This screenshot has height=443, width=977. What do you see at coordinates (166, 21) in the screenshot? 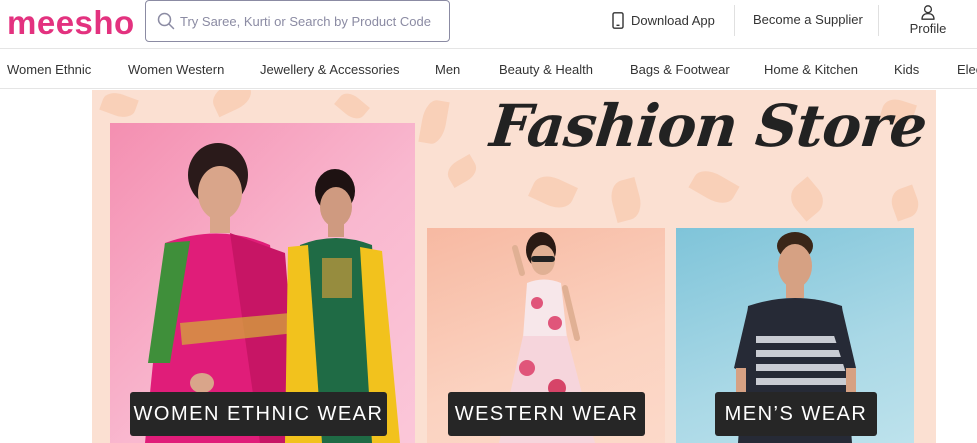
I see `search-icon` at bounding box center [166, 21].